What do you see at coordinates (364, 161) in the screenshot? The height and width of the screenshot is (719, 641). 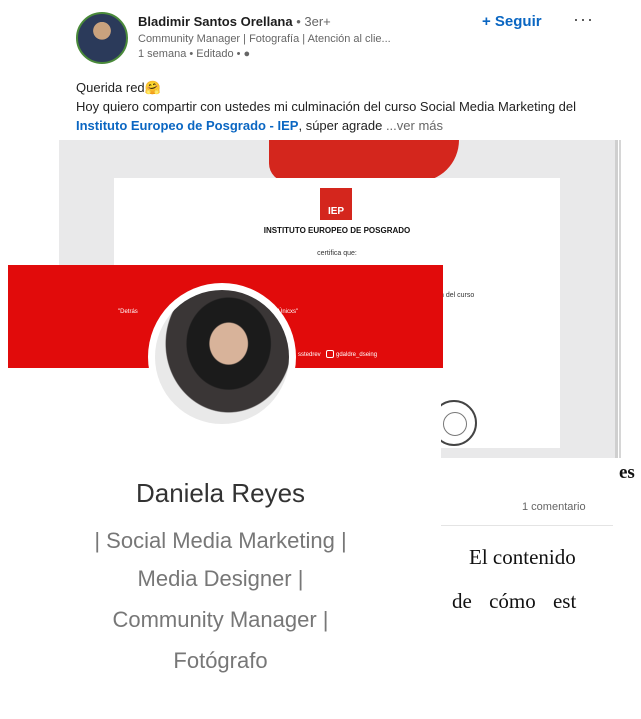 I see `red-shape` at bounding box center [364, 161].